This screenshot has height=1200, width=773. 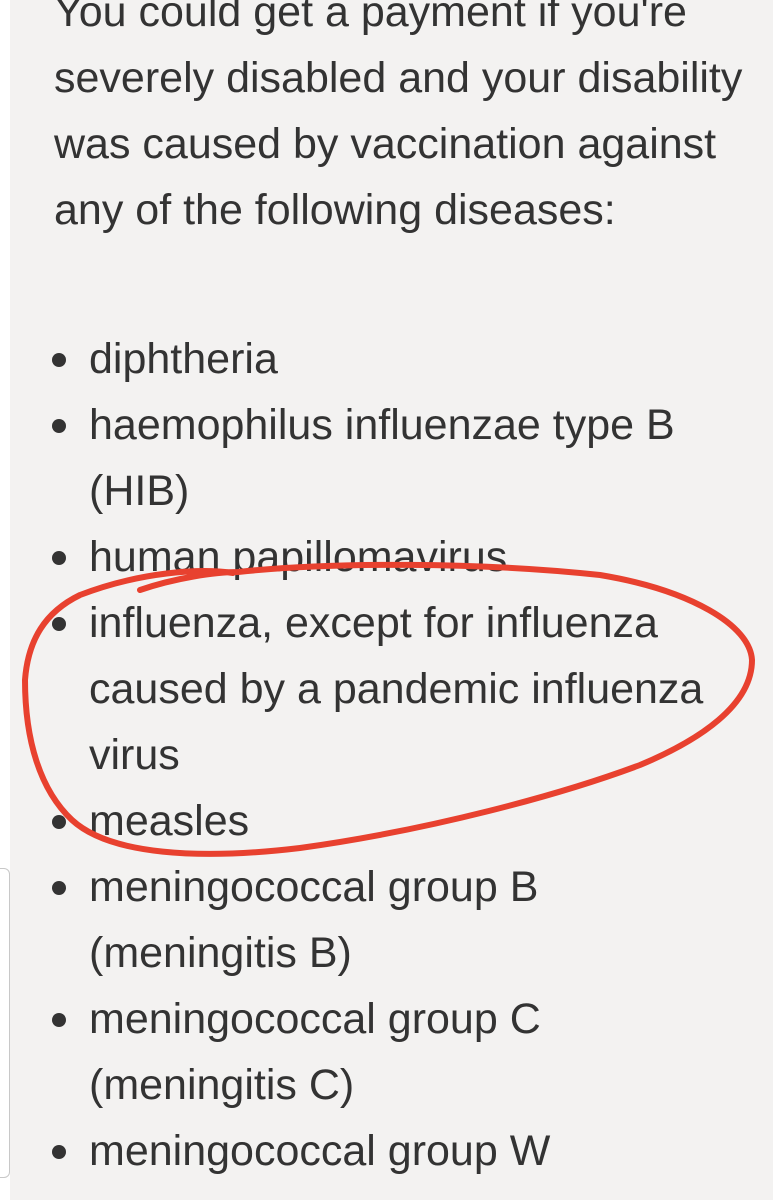 I want to click on list-item-text: meningococcal group B (meningitis B), so click(x=314, y=920).